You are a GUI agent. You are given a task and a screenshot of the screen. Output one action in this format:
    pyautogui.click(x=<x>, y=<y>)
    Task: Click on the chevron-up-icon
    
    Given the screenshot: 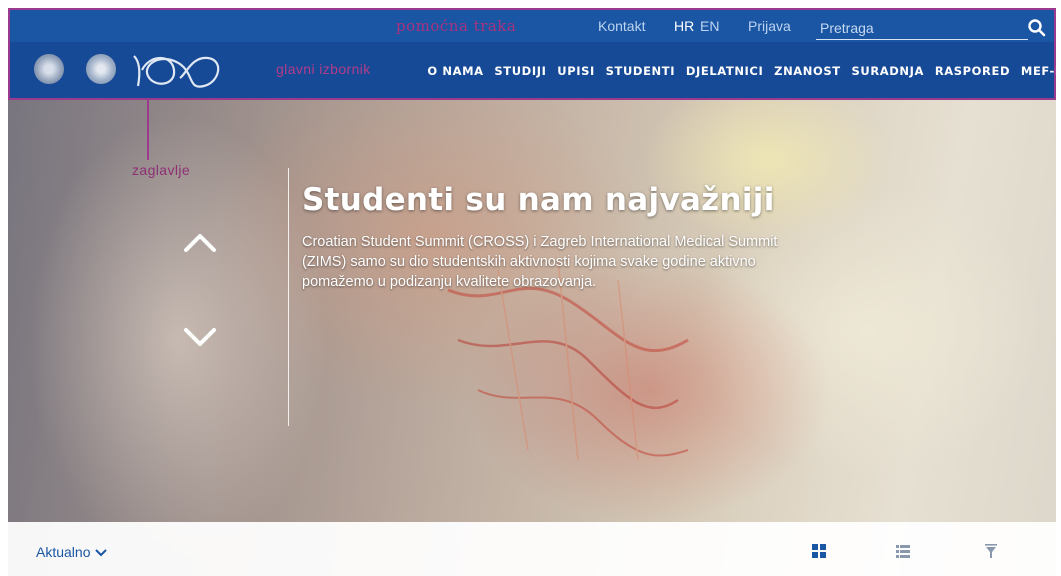 What is the action you would take?
    pyautogui.click(x=200, y=242)
    